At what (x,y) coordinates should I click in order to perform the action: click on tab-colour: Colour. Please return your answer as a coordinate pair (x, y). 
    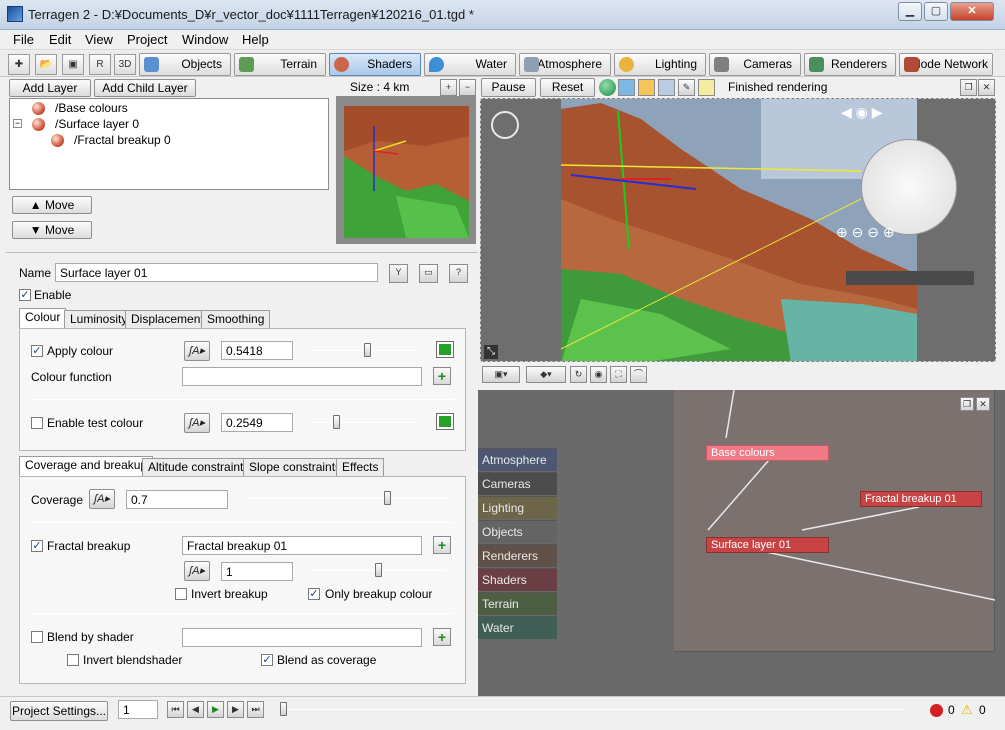
    Looking at the image, I should click on (43, 318).